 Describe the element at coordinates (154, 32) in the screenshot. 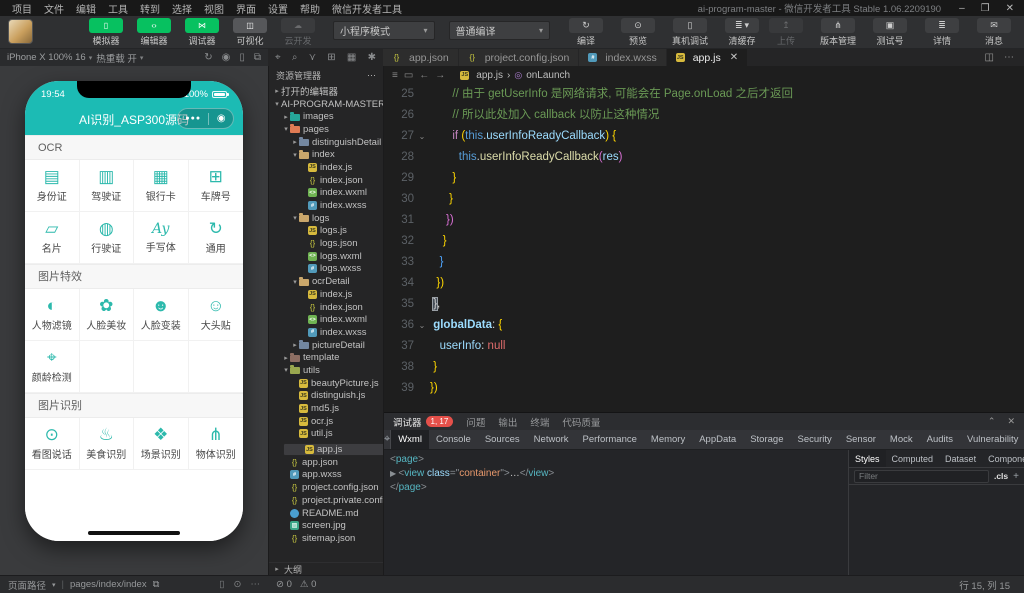

I see `toggle-编辑器: ‹› 编辑器` at that location.